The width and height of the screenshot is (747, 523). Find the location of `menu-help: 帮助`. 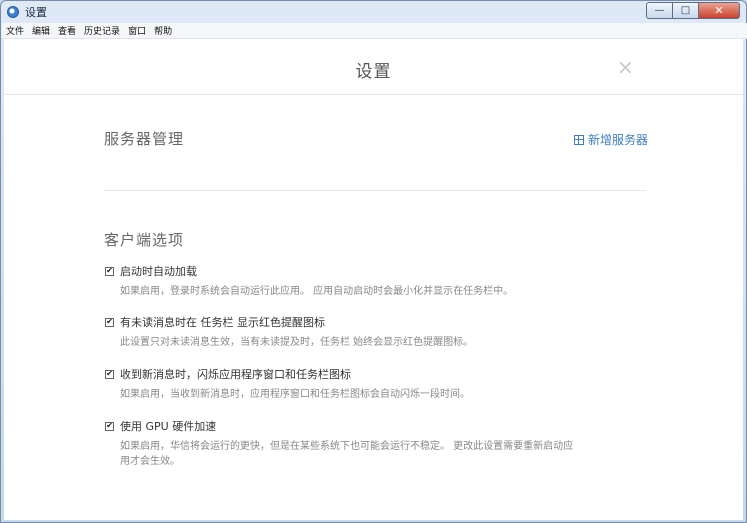

menu-help: 帮助 is located at coordinates (163, 30).